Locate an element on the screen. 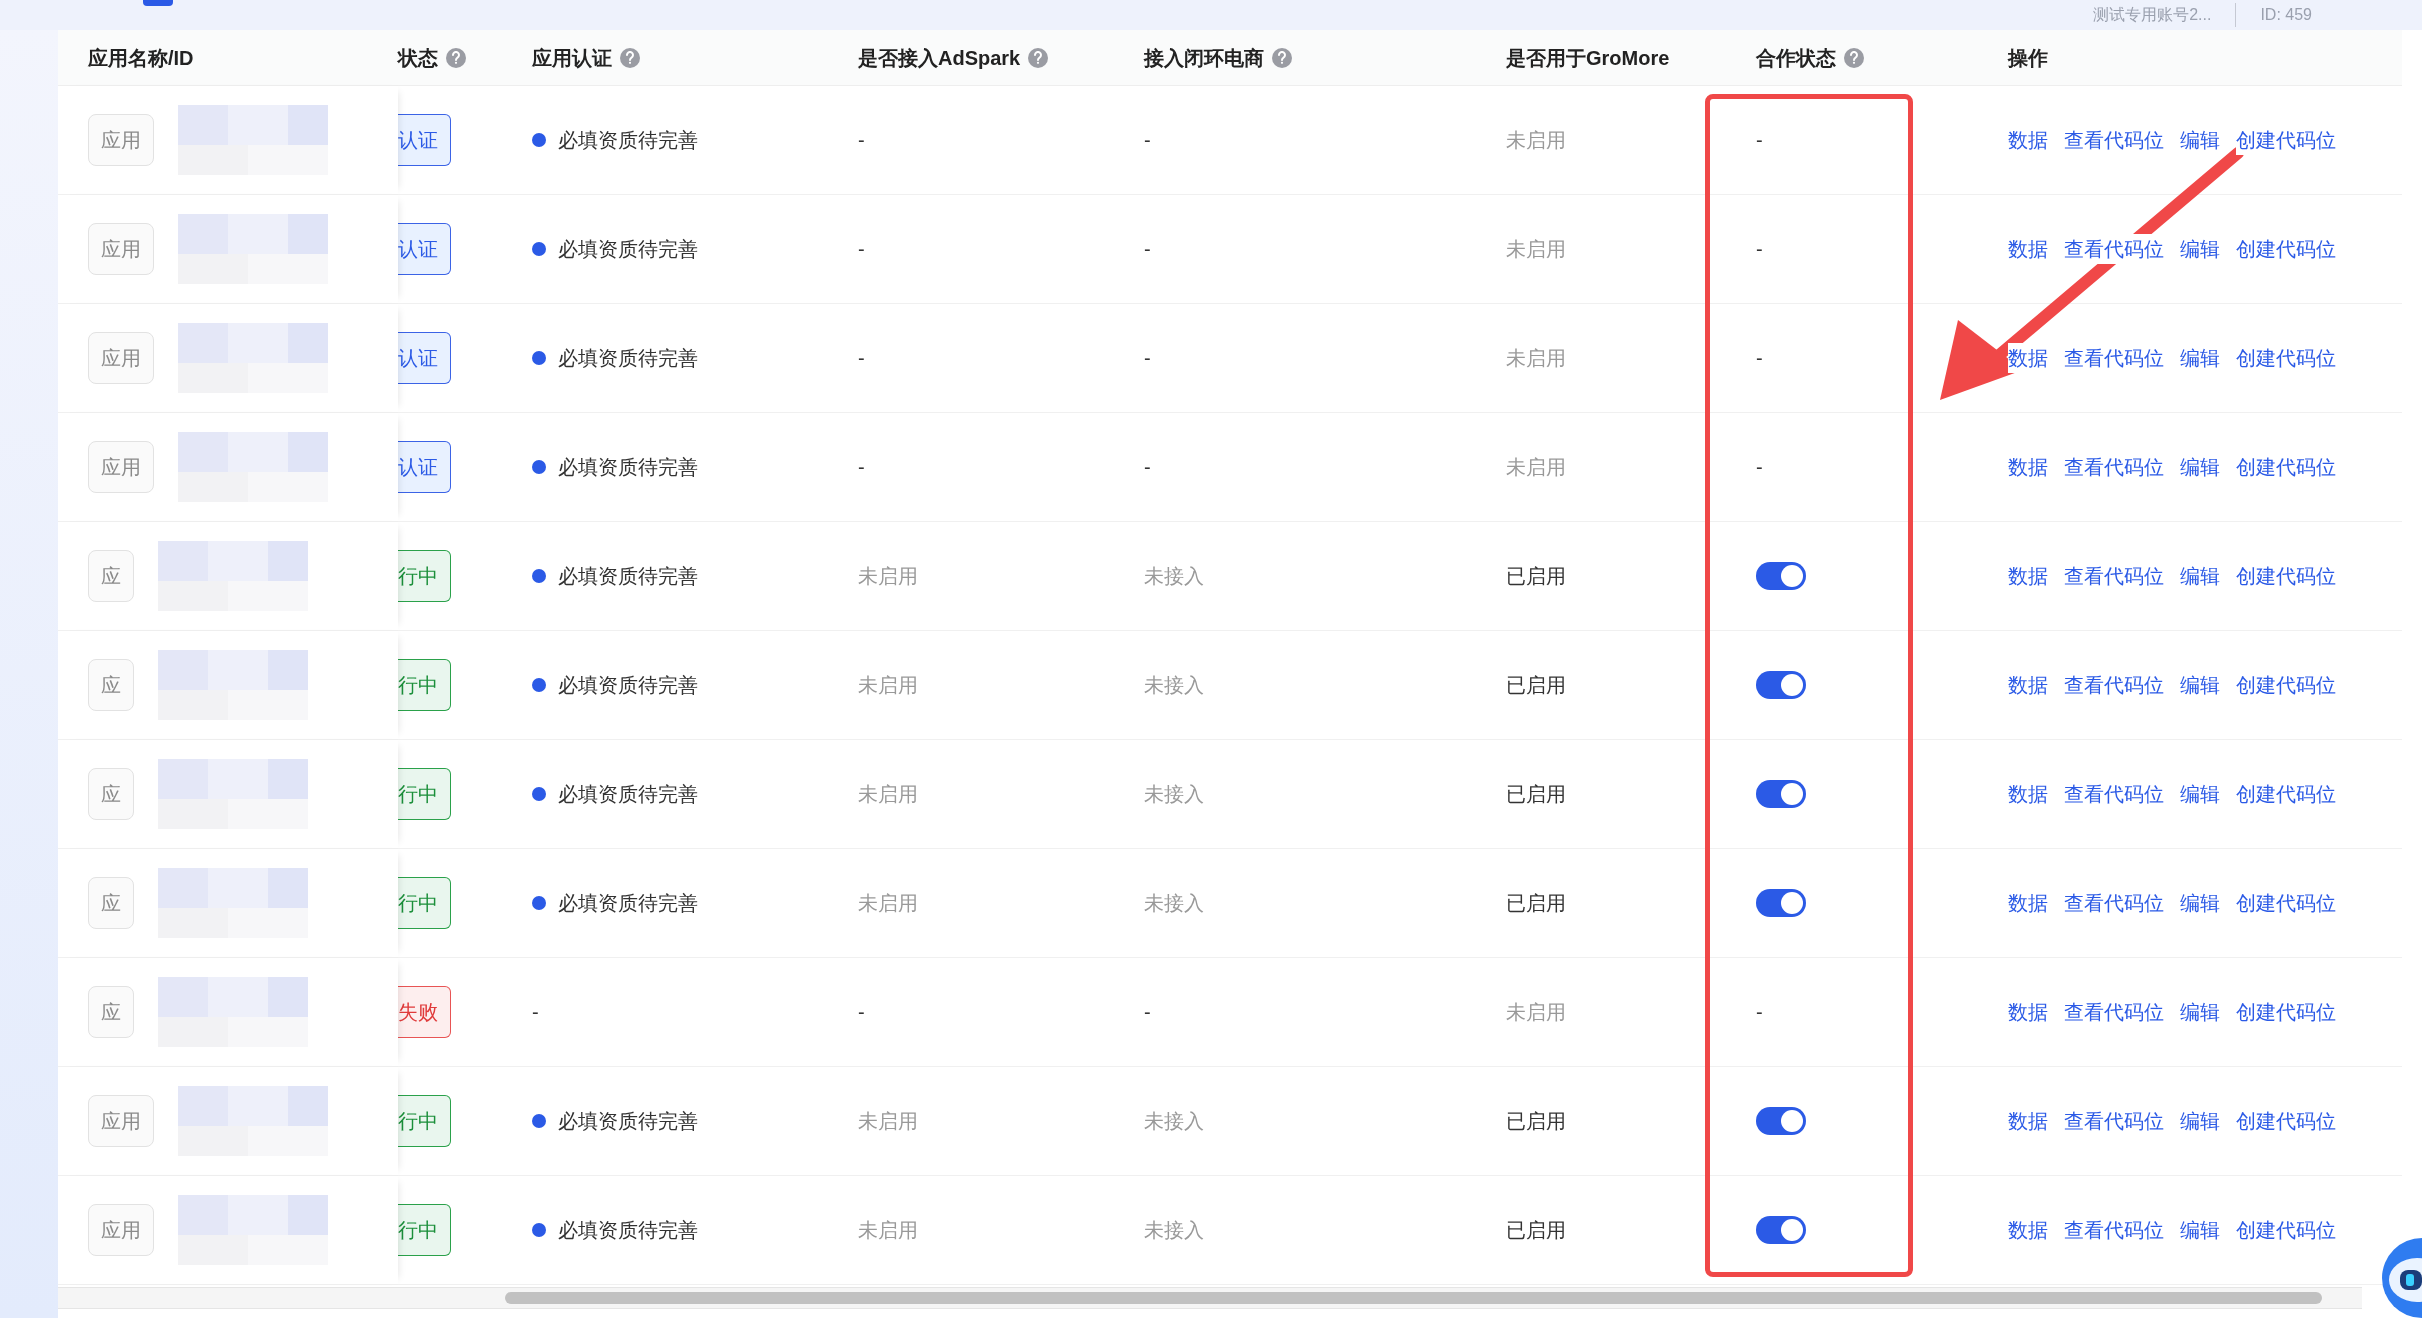  certification-text: - is located at coordinates (535, 1012).